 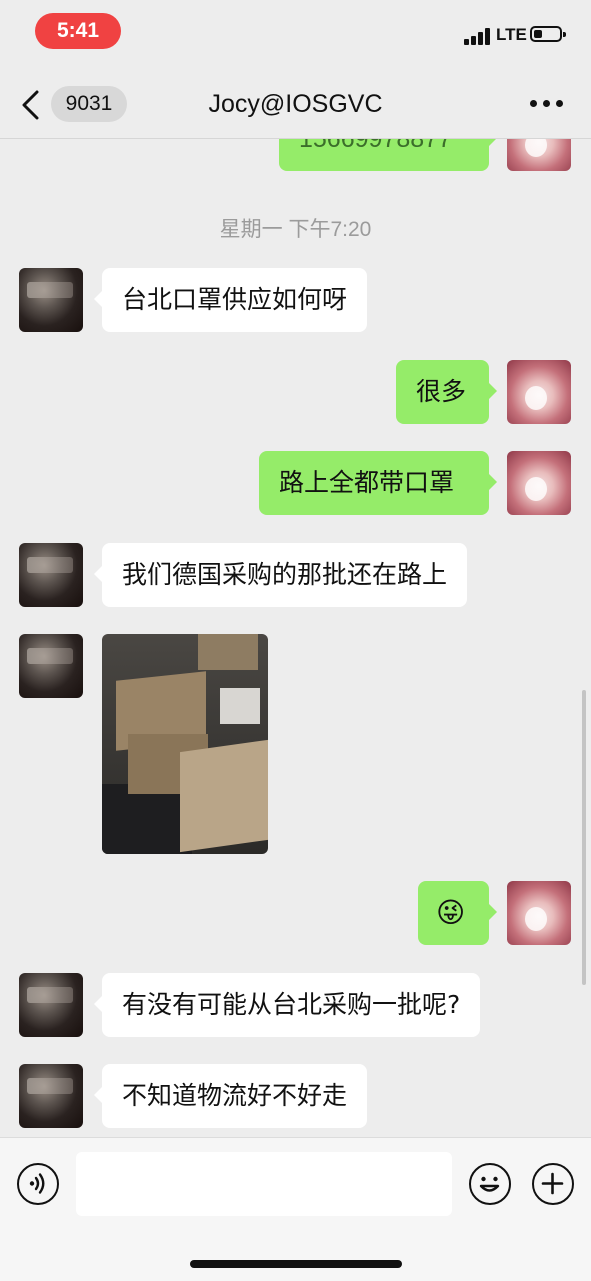 I want to click on message-bubble: 很多, so click(x=446, y=392).